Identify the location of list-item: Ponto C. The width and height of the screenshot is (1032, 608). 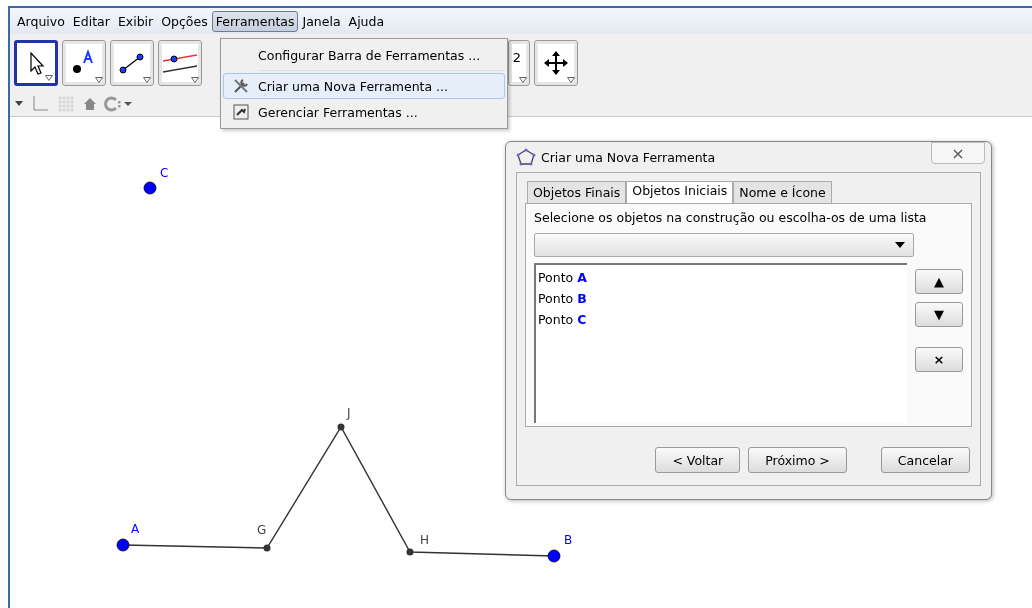
(721, 319).